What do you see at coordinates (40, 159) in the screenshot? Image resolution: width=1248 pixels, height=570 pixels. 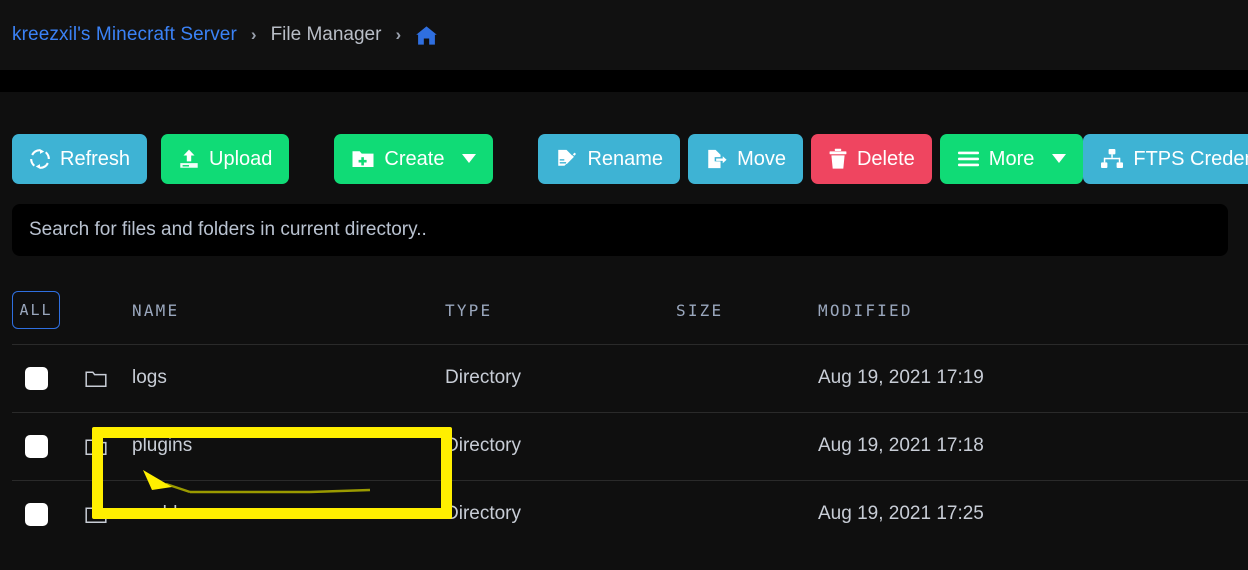 I see `refresh-icon` at bounding box center [40, 159].